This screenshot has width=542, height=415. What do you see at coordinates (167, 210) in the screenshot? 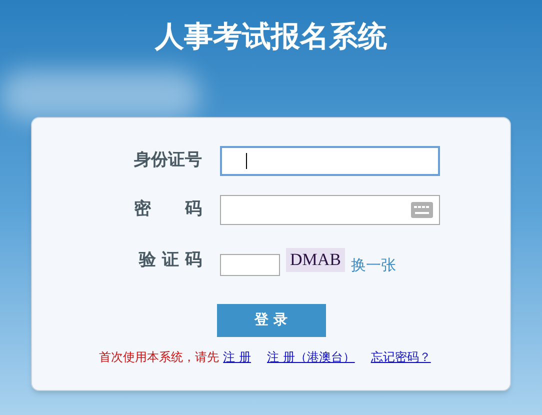
I see `field-label: 密 码` at bounding box center [167, 210].